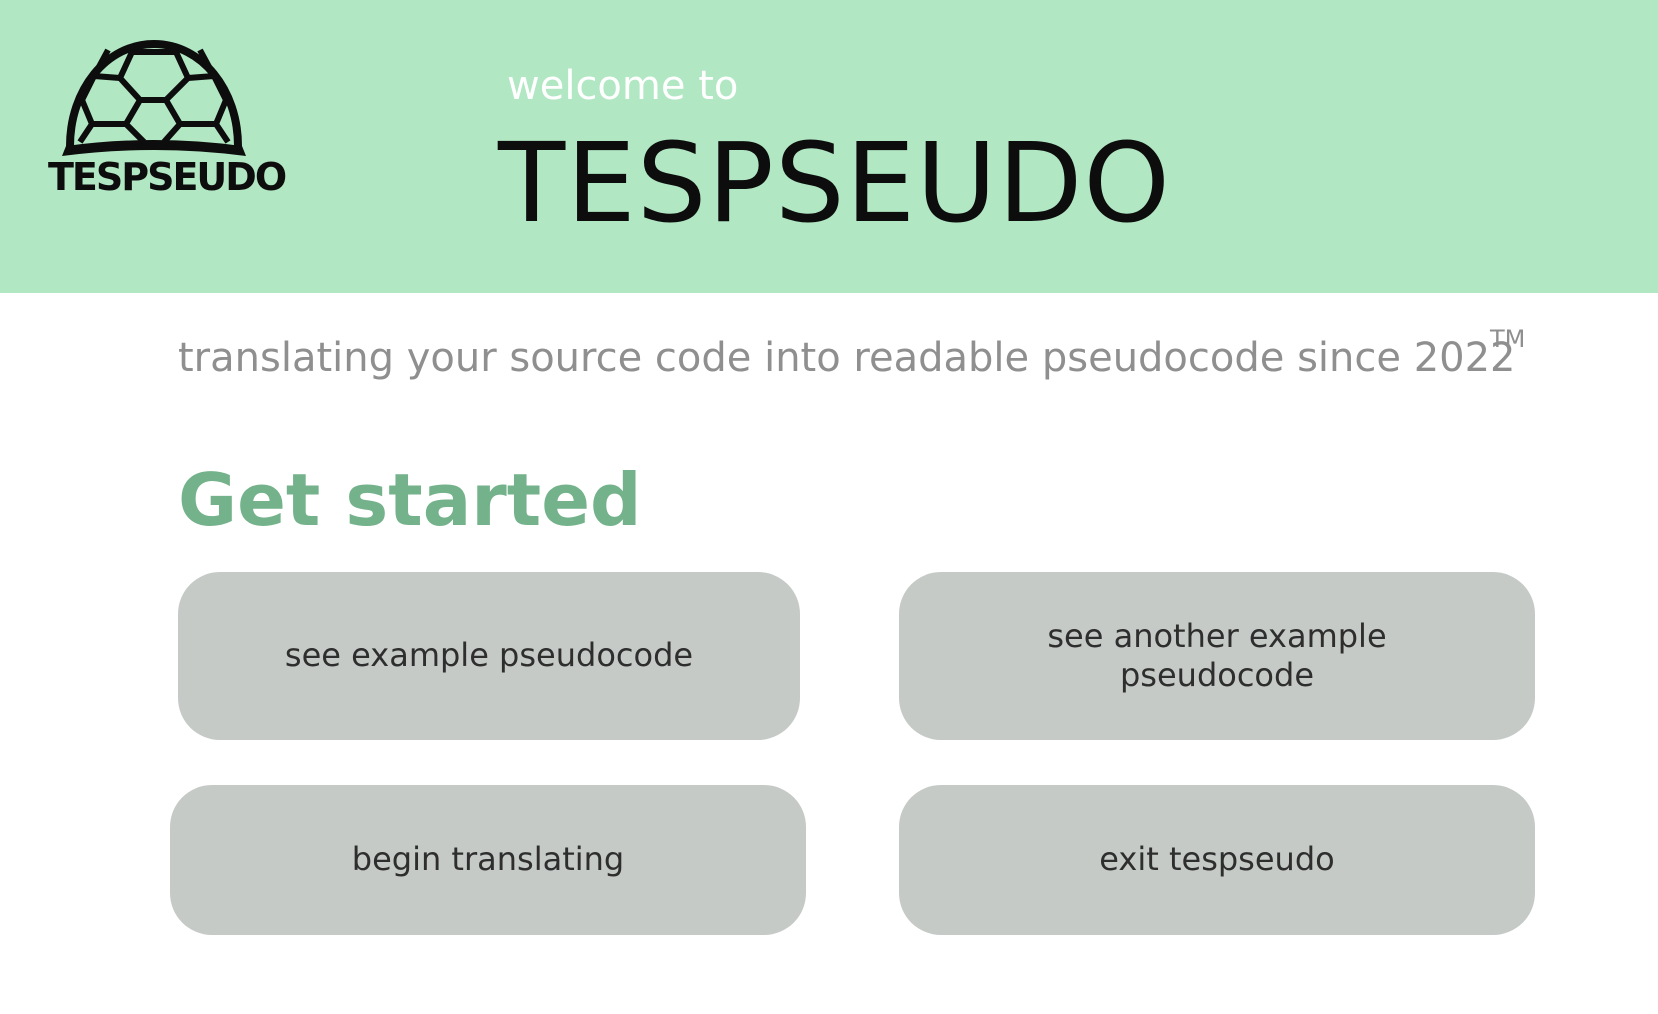  Describe the element at coordinates (410, 500) in the screenshot. I see `get-started-heading: Get started` at that location.